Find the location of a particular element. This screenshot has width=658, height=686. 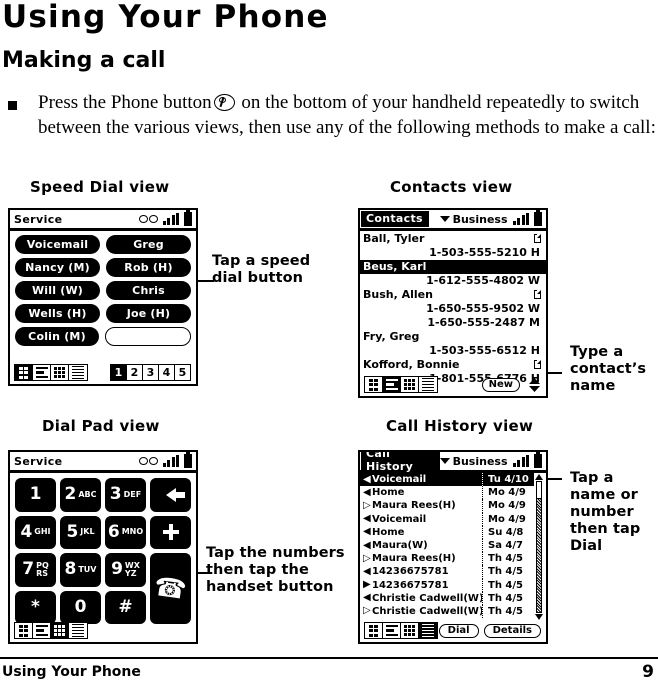

scroll-up-icon is located at coordinates (539, 477).